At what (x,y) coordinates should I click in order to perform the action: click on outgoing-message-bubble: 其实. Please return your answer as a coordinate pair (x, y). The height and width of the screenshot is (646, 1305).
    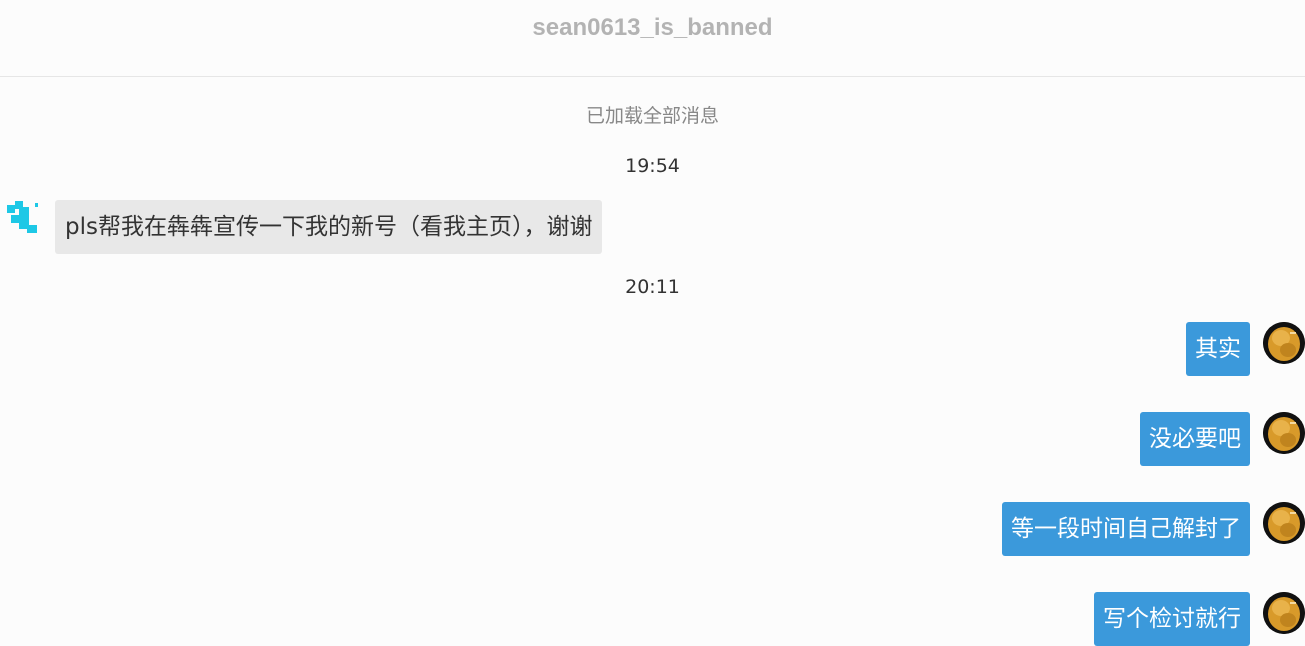
    Looking at the image, I should click on (1218, 349).